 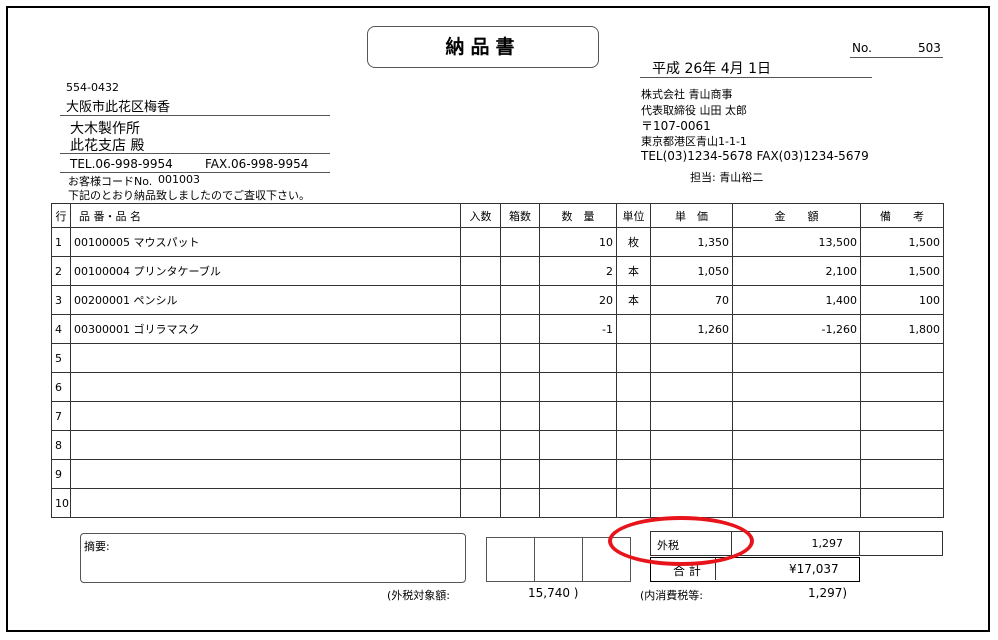 I want to click on header-row-no: 行, so click(x=61, y=215).